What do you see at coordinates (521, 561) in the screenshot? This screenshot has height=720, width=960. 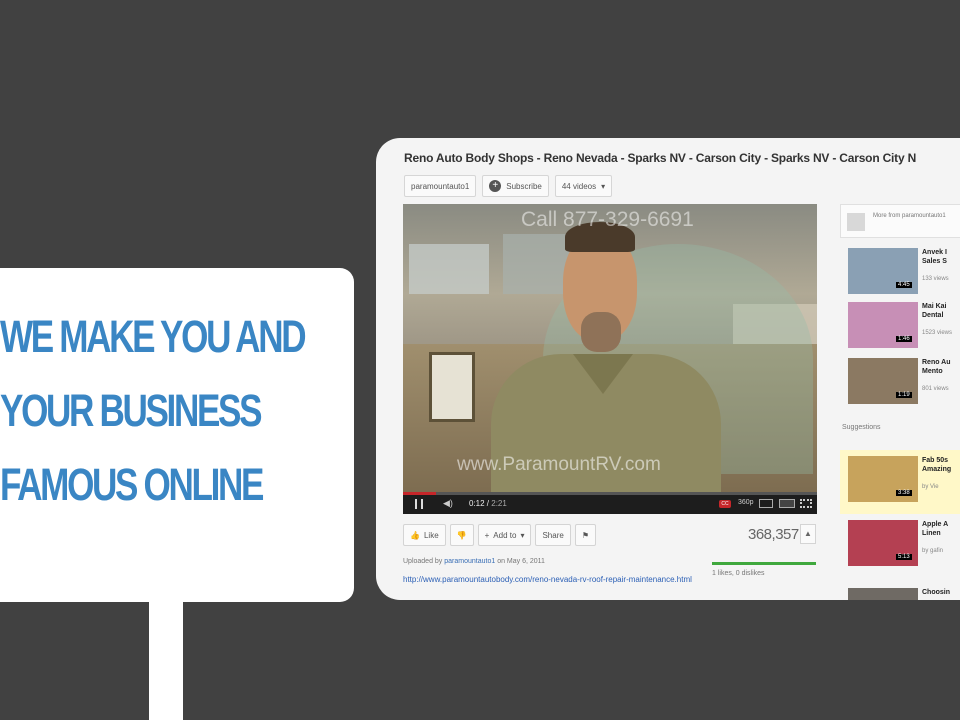 I see `upload-date: on May 6, 2011` at bounding box center [521, 561].